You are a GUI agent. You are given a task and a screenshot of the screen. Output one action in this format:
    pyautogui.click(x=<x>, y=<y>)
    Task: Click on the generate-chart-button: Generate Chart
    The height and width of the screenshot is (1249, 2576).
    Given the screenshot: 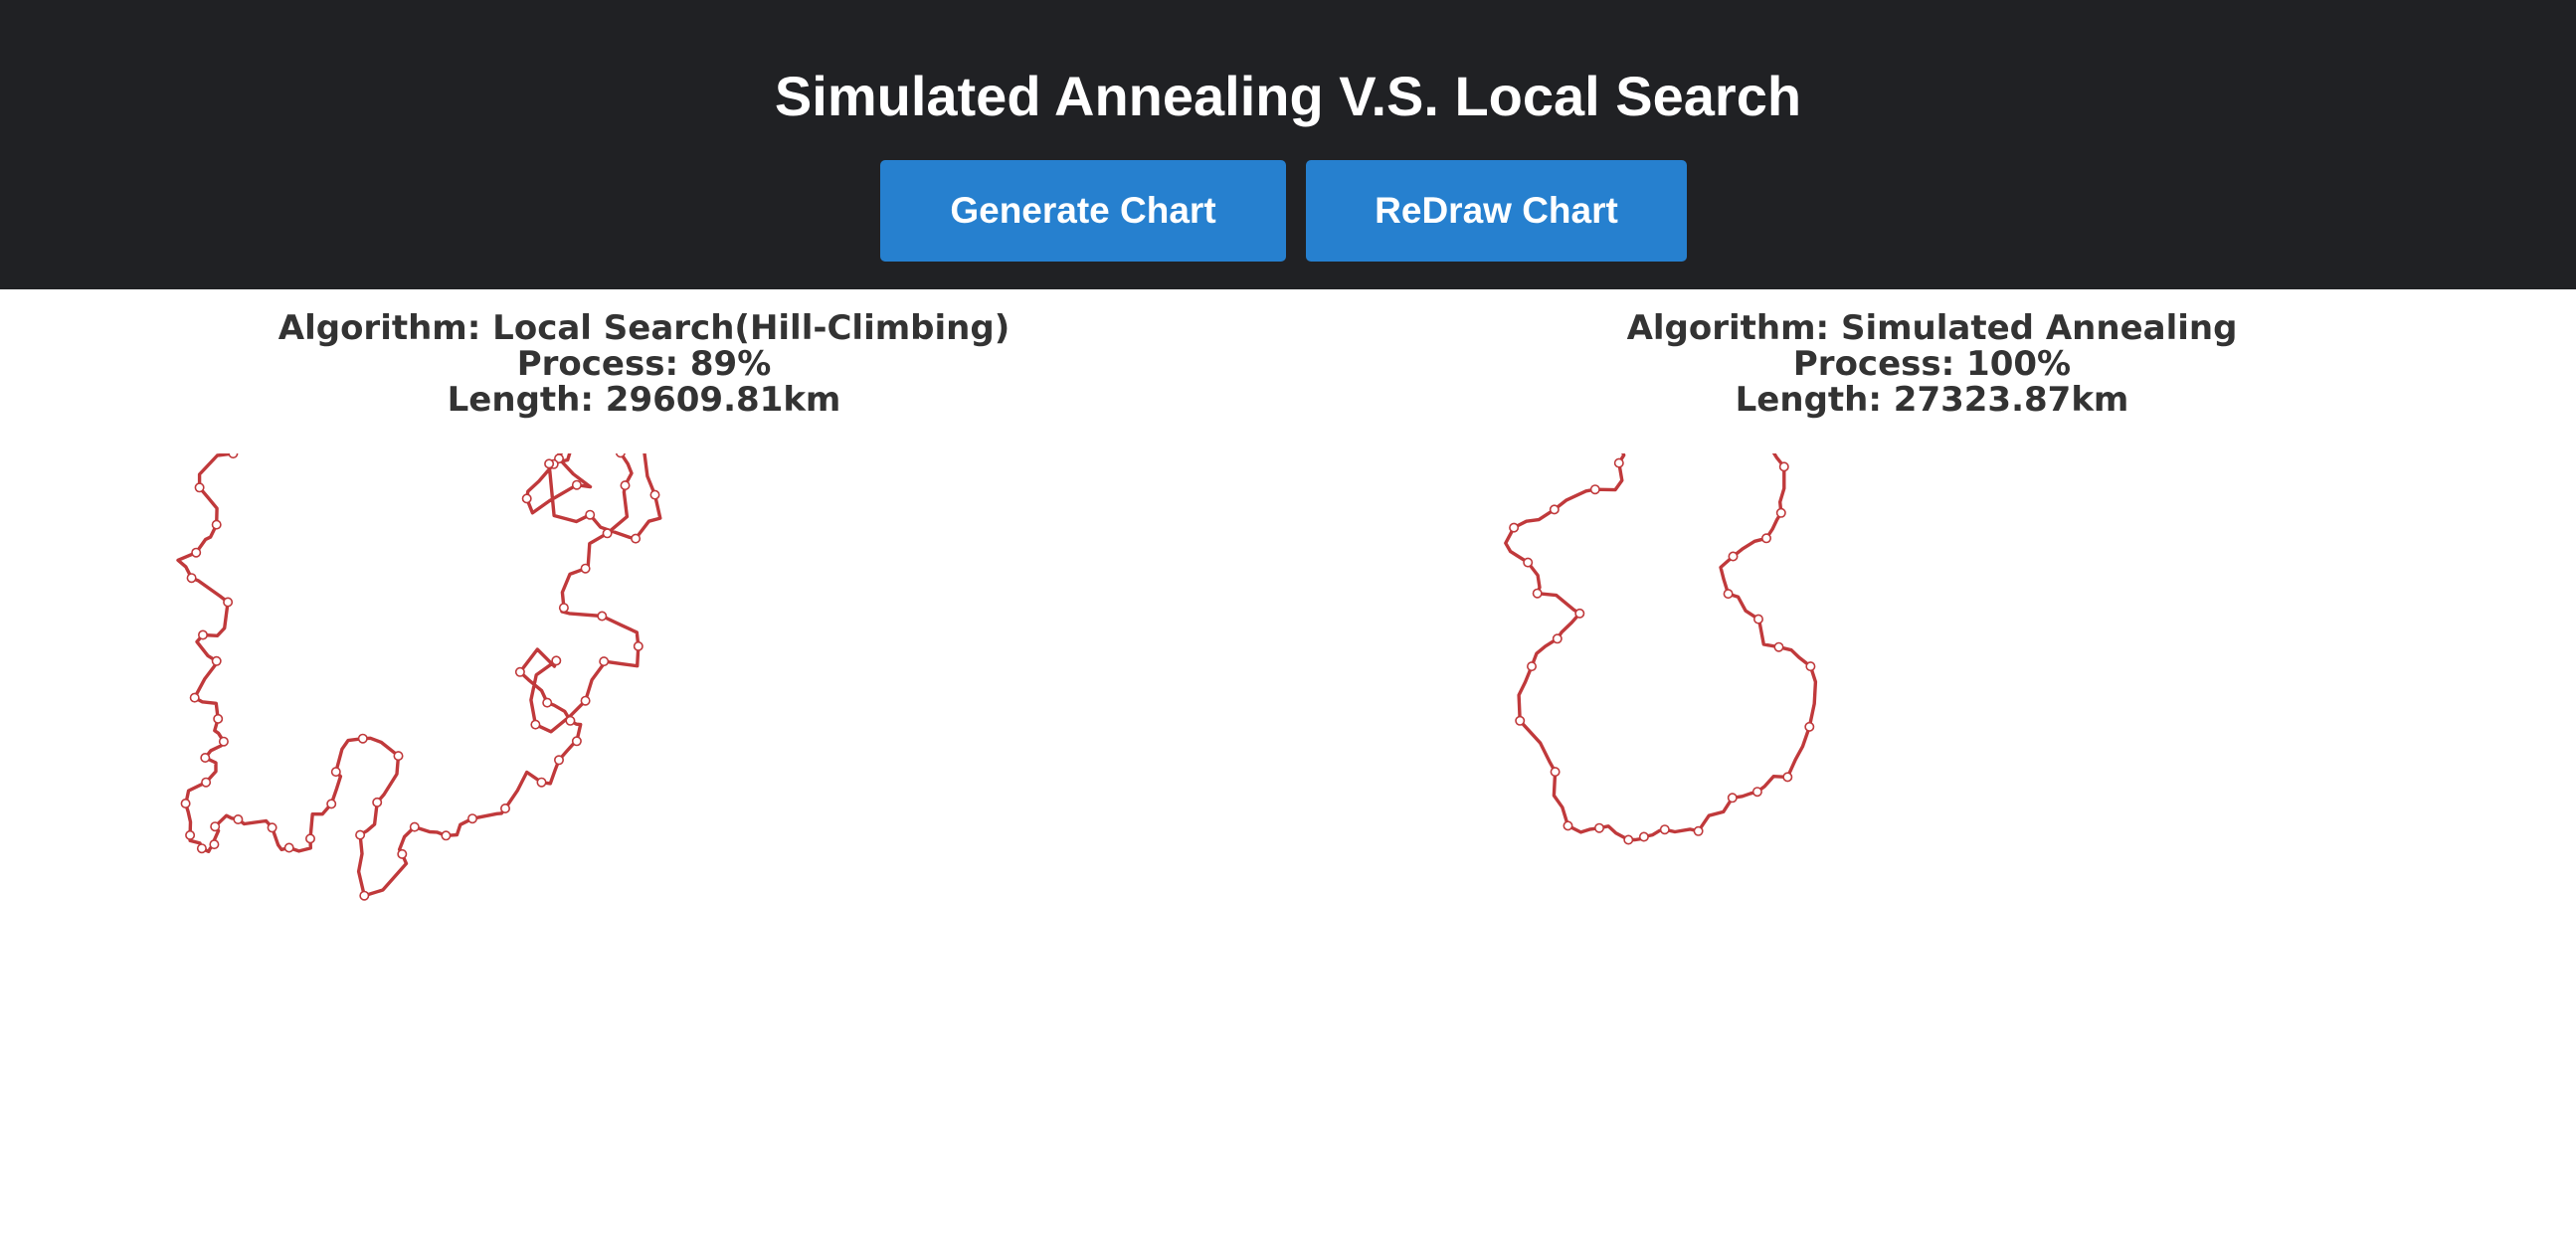 What is the action you would take?
    pyautogui.click(x=1083, y=211)
    